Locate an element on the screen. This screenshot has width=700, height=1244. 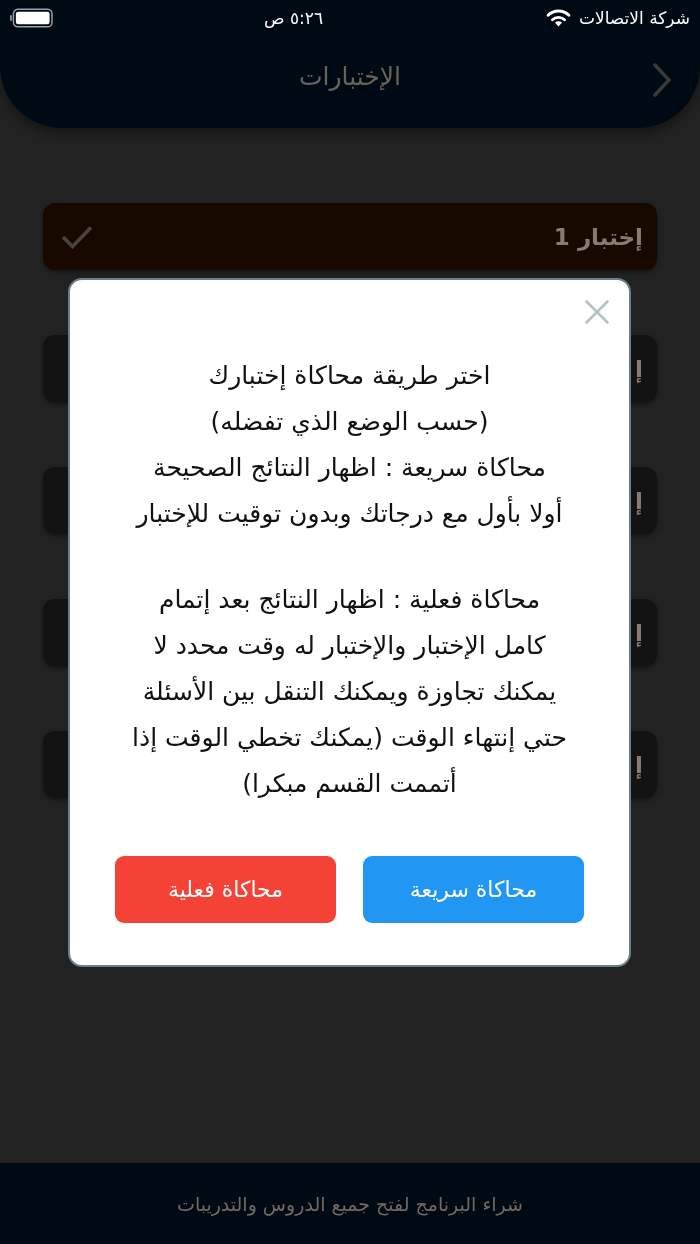
battery-icon is located at coordinates (31, 17).